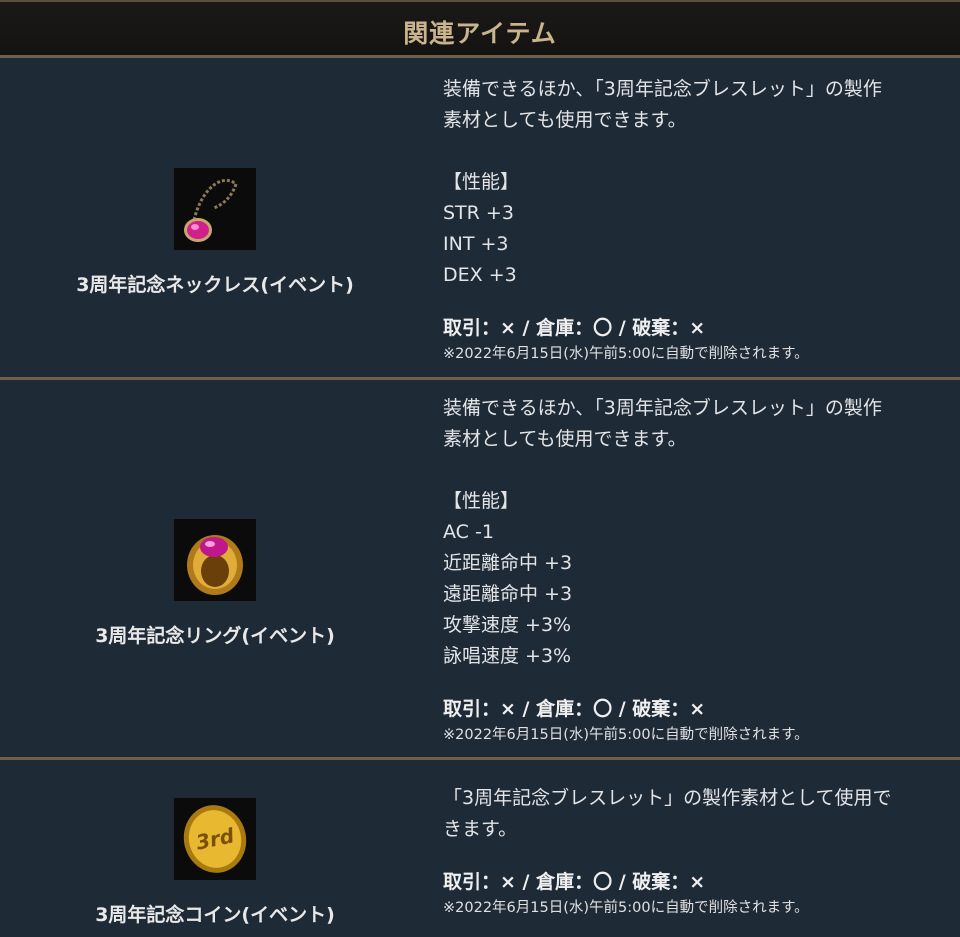 This screenshot has height=937, width=960. I want to click on necklace-icon, so click(215, 209).